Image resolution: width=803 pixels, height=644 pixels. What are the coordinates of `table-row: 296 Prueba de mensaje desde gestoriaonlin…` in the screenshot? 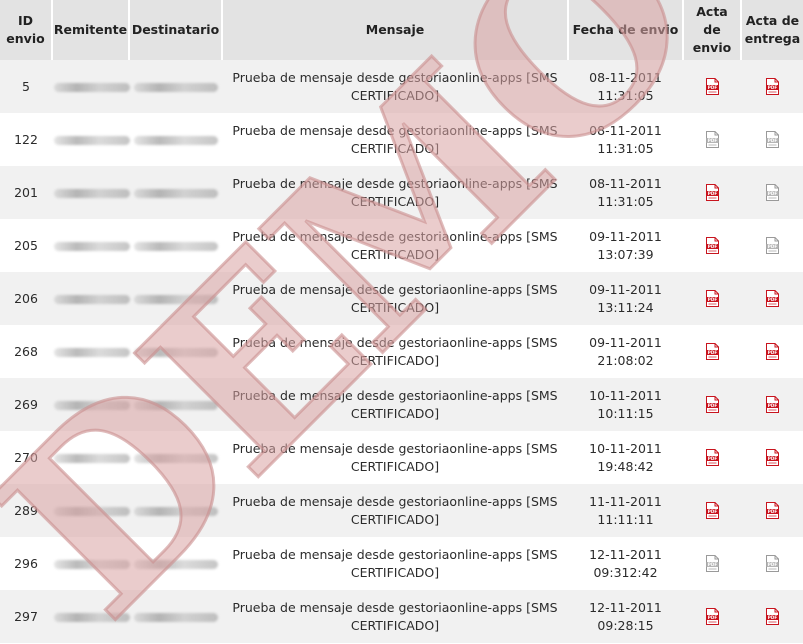 It's located at (401, 563).